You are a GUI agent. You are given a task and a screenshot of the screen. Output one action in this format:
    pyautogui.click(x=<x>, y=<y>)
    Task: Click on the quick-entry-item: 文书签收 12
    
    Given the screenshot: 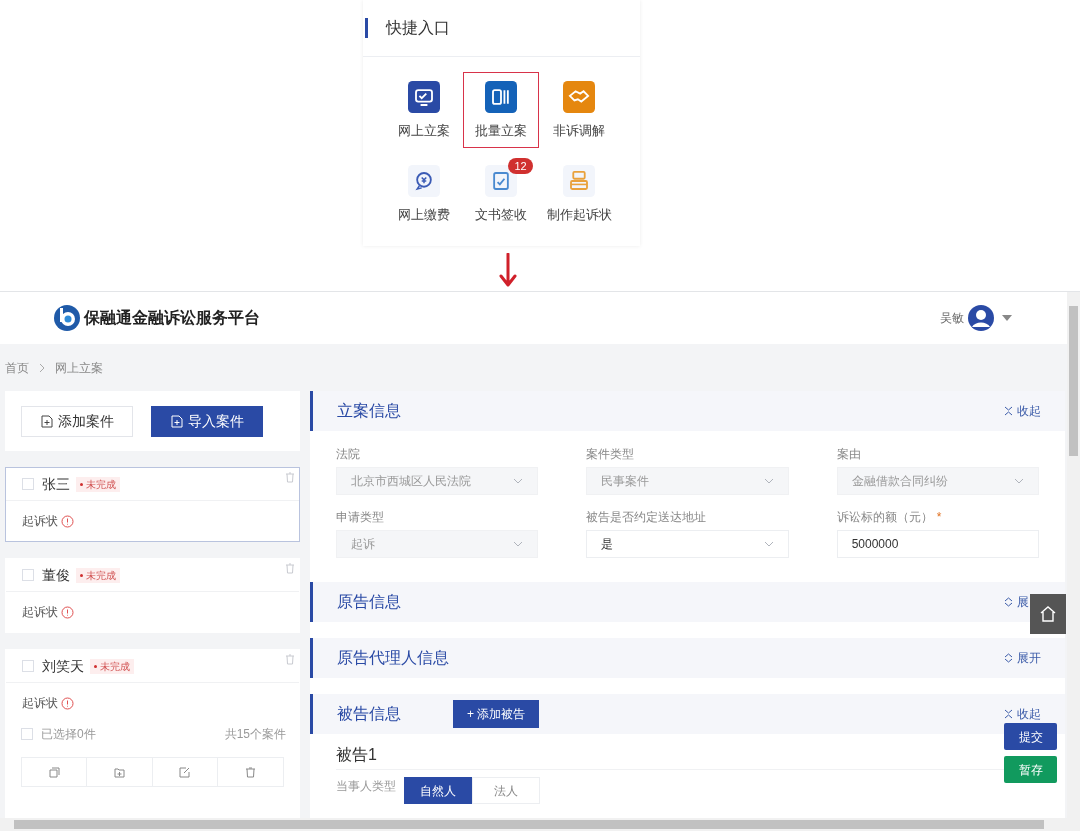 What is the action you would take?
    pyautogui.click(x=501, y=193)
    